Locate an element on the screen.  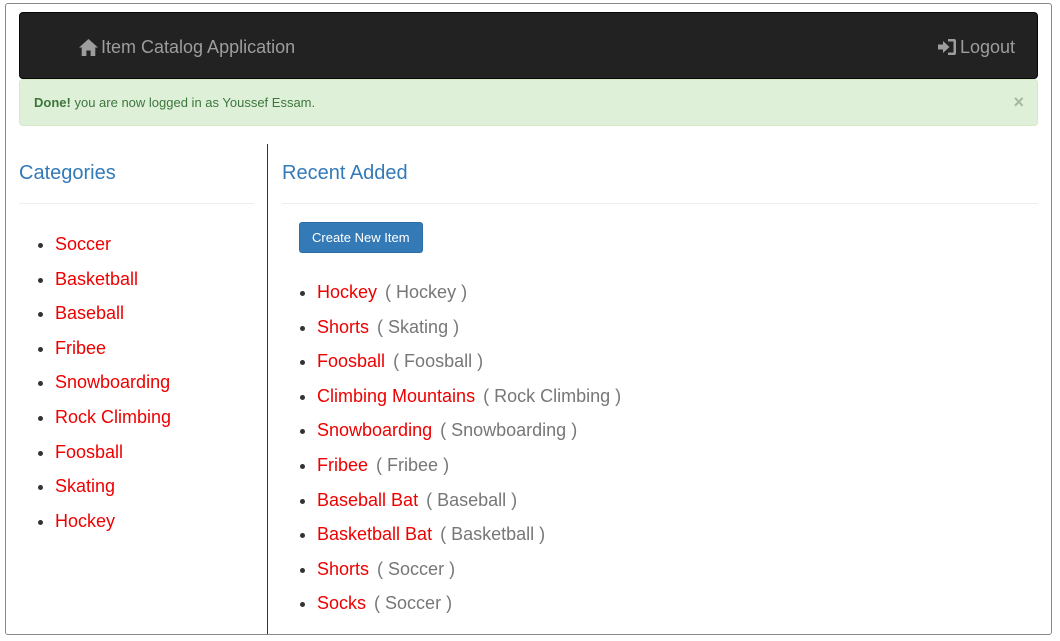
category-link-skating: Skating is located at coordinates (85, 486).